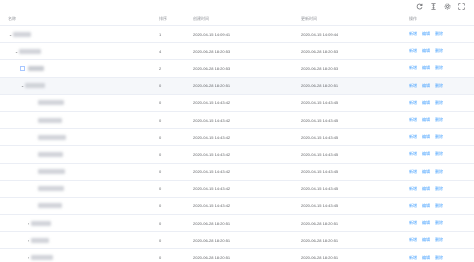 This screenshot has width=474, height=262. I want to click on updated-time-cell: 2020-04-15 14:09:44, so click(320, 34).